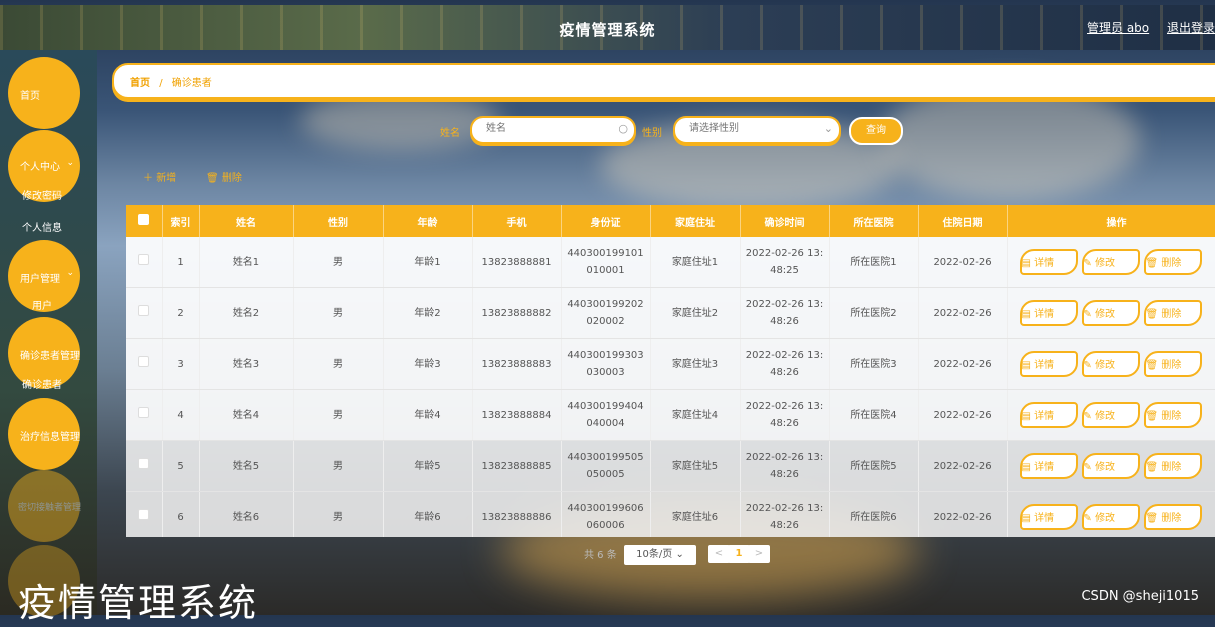 The height and width of the screenshot is (627, 1215). What do you see at coordinates (517, 262) in the screenshot?
I see `cell-phone: 13823888881` at bounding box center [517, 262].